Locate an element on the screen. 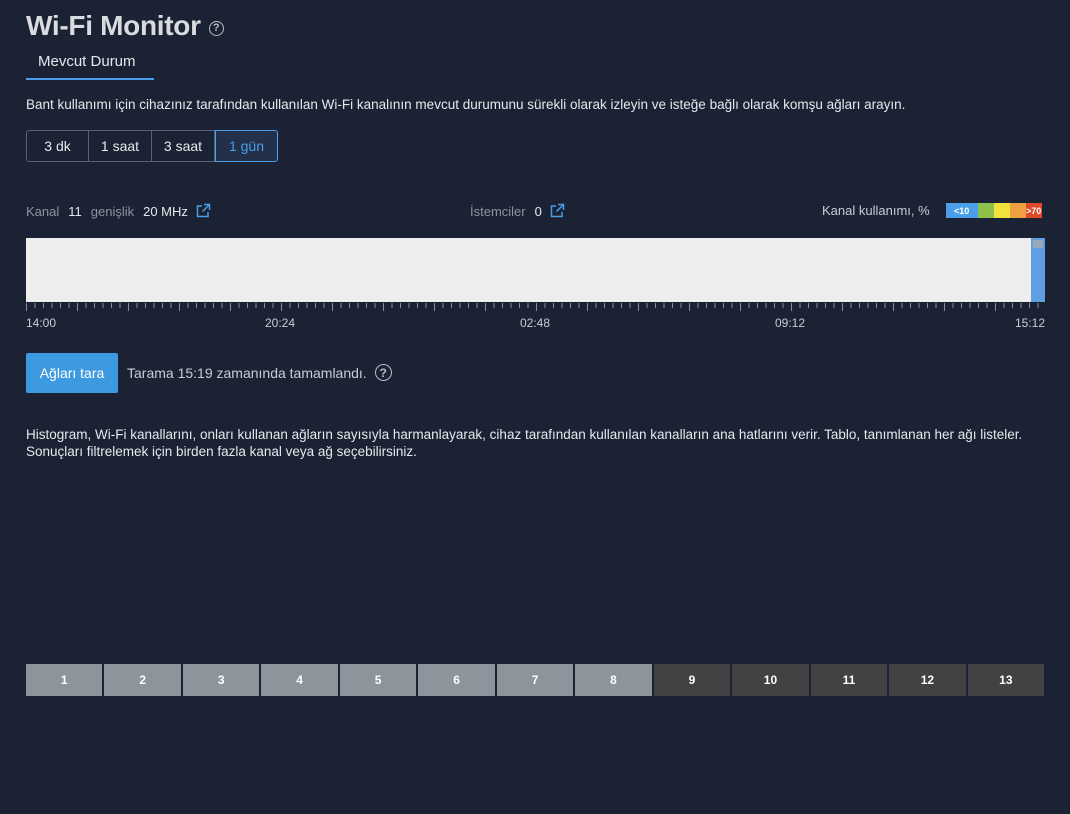 The image size is (1070, 814). channel-cell: 13 is located at coordinates (1006, 680).